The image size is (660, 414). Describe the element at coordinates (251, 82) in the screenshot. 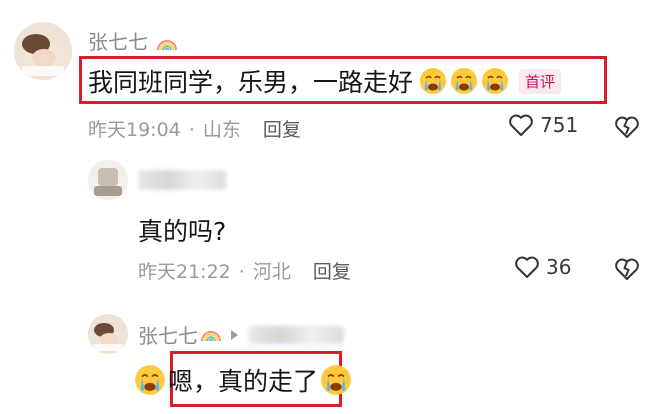

I see `comment-text-content: 我同班同学，乐男，一路走好` at that location.